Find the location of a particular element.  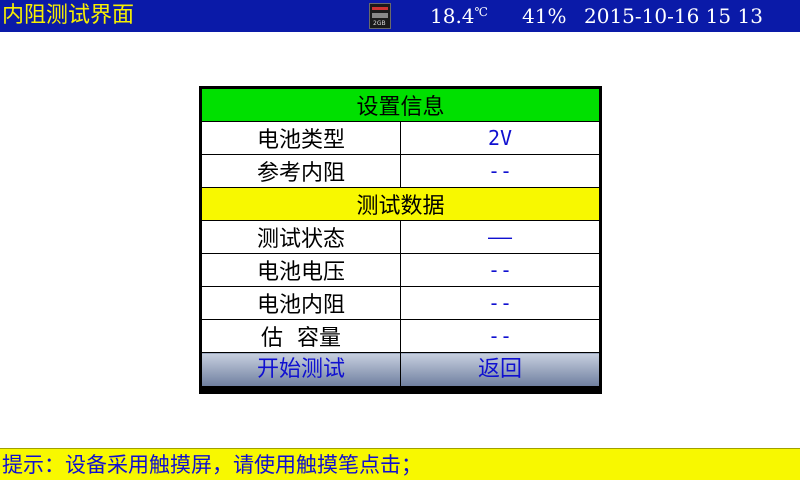

section-header-settings: 设置信息 is located at coordinates (400, 105).